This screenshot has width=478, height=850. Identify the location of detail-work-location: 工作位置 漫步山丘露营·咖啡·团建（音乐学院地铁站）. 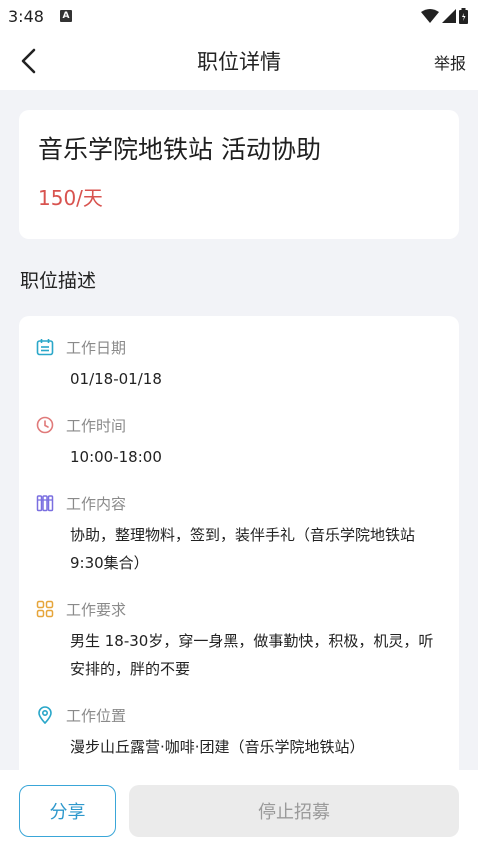
(239, 732).